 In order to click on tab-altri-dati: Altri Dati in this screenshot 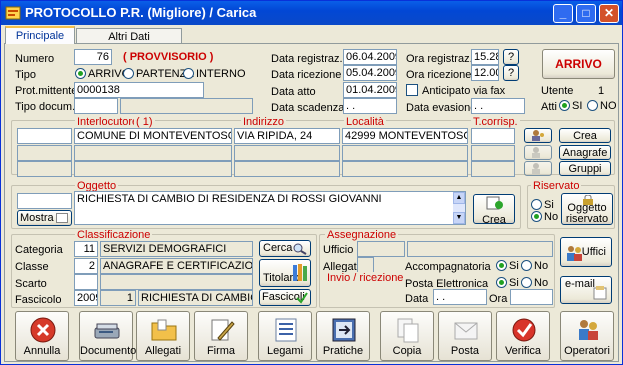, I will do `click(129, 36)`.